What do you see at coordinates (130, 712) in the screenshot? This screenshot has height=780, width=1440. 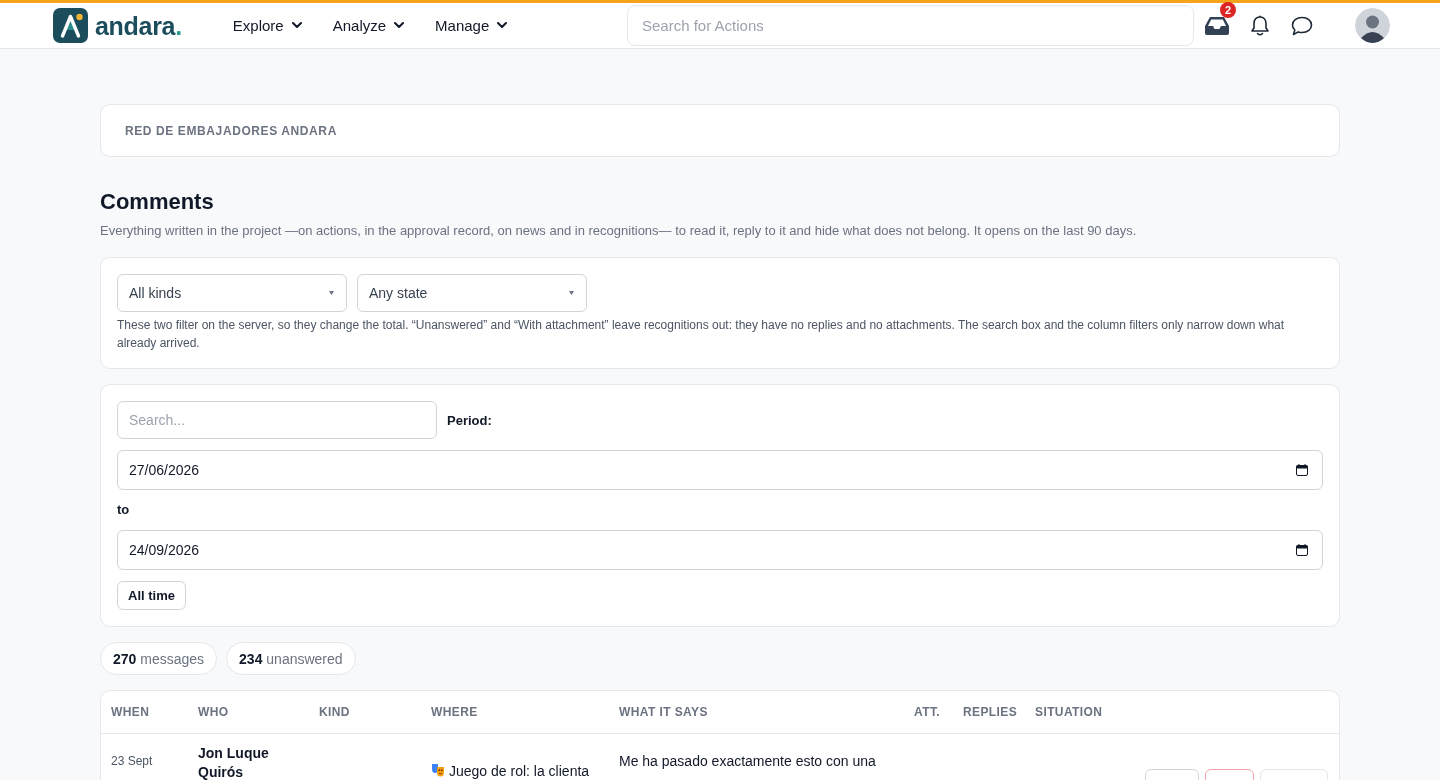 I see `column-header: WHEN` at bounding box center [130, 712].